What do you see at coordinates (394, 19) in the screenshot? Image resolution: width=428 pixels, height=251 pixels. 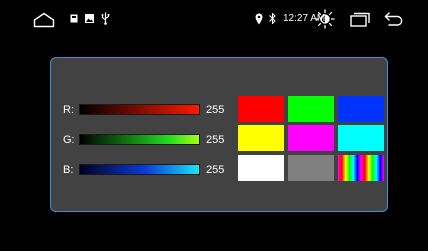 I see `back-icon` at bounding box center [394, 19].